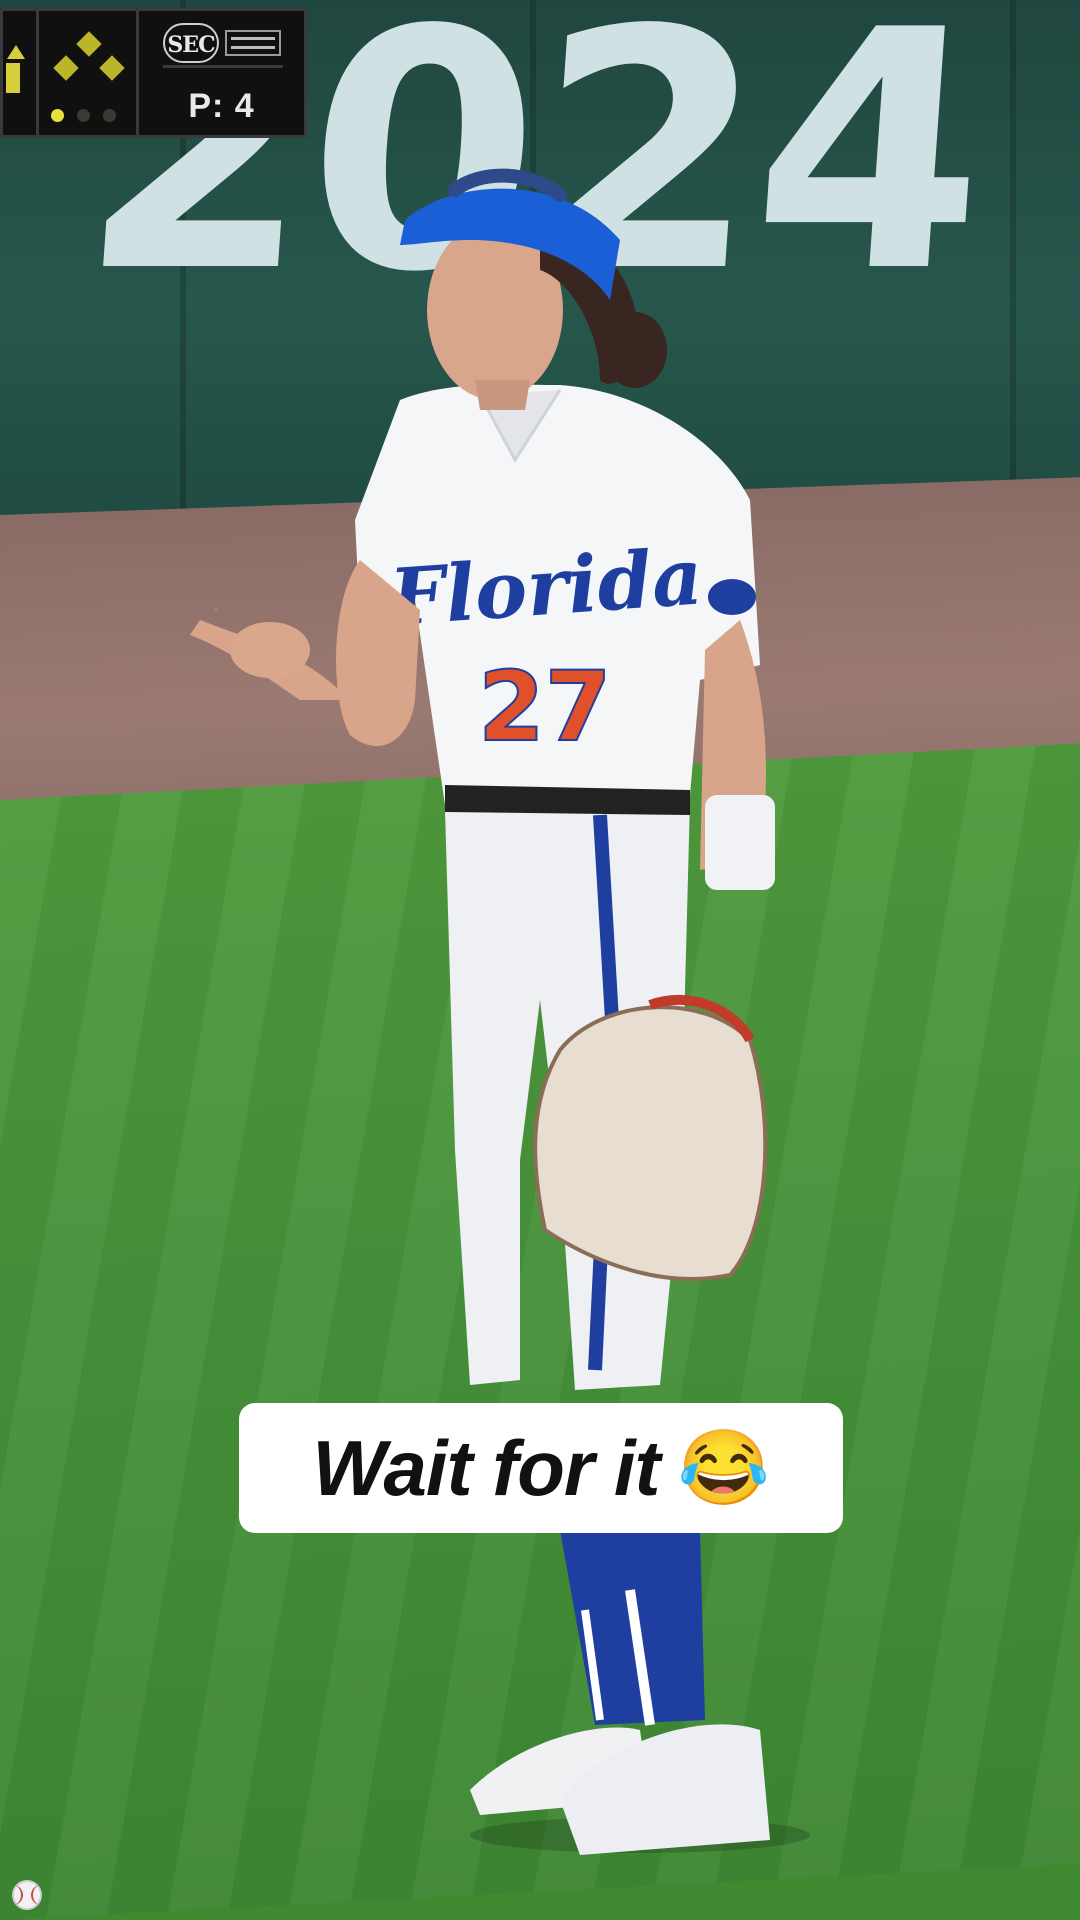  What do you see at coordinates (545, 707) in the screenshot?
I see `jersey-number: 27` at bounding box center [545, 707].